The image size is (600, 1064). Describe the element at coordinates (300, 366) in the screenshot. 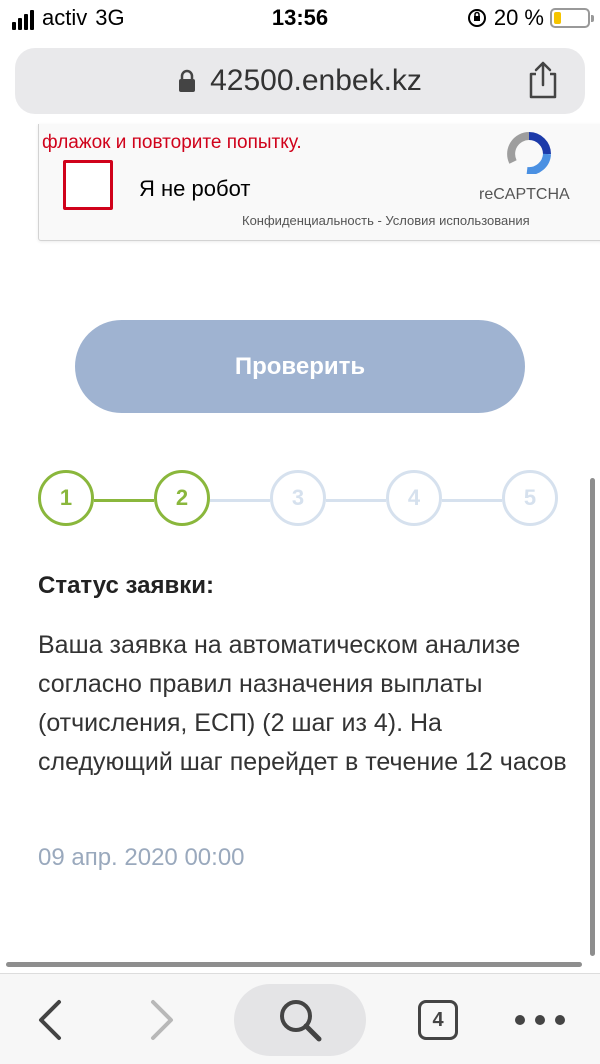

I see `check-button: Проверить` at that location.